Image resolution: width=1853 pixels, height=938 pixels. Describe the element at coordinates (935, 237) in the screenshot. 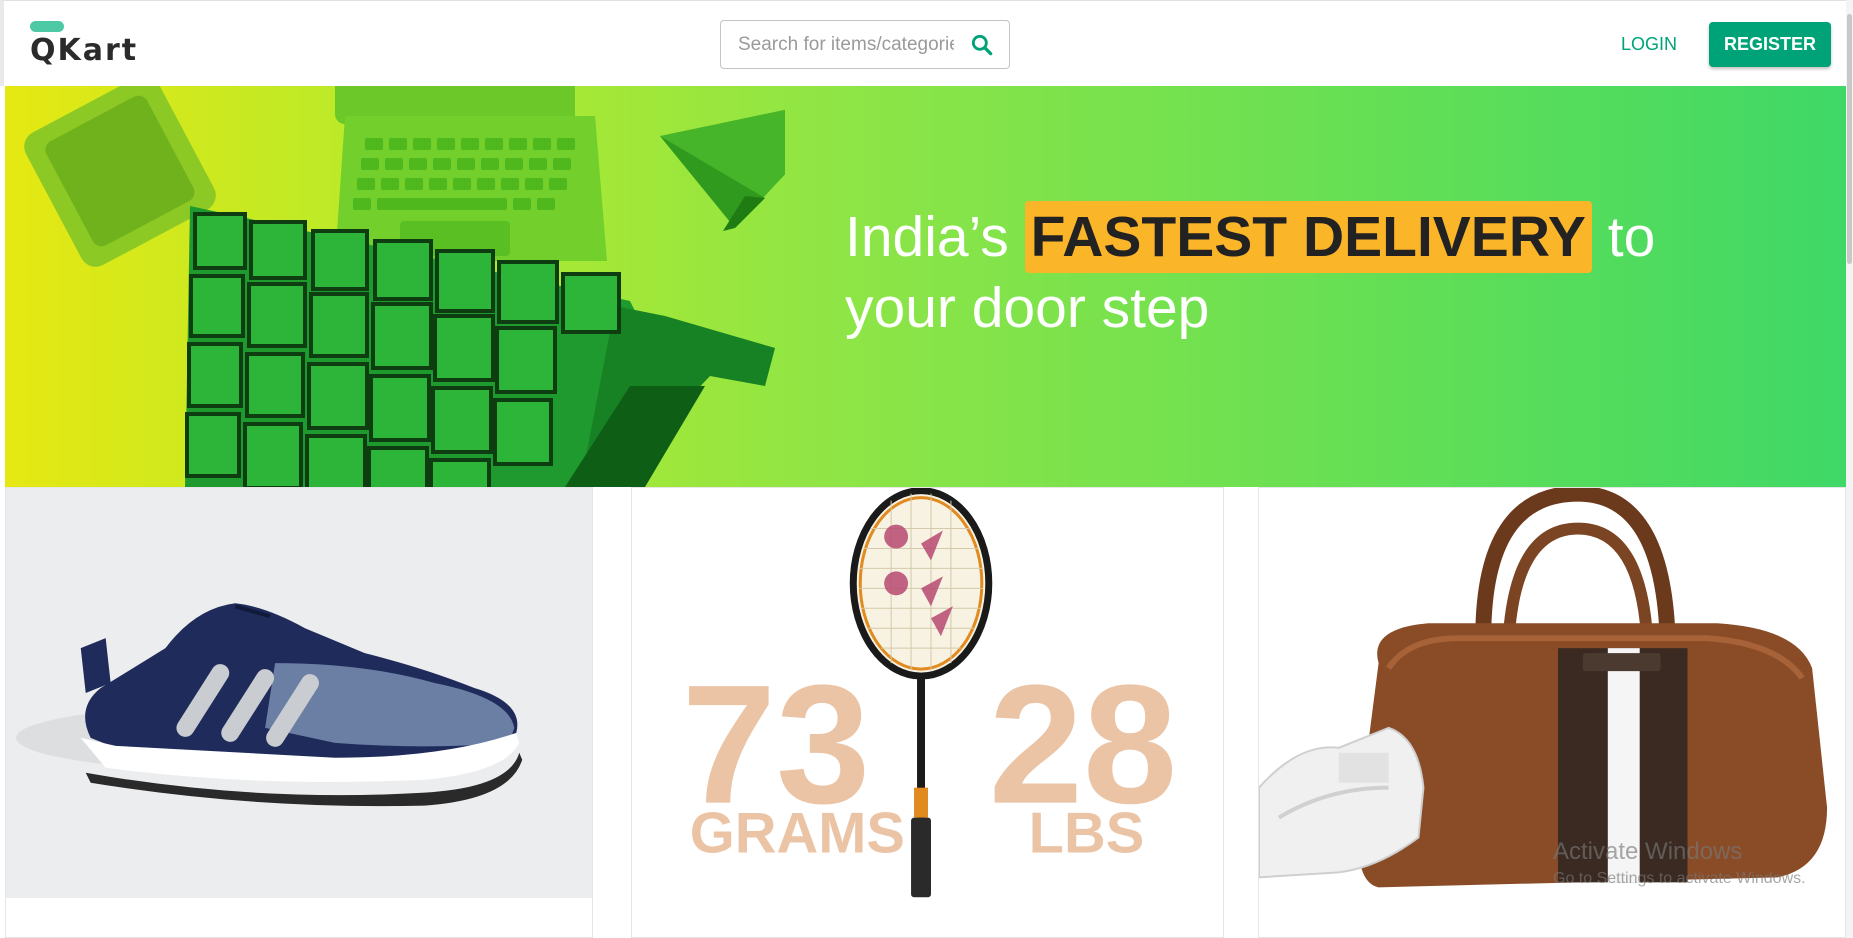

I see `hero-headline-prefix: India’s` at that location.